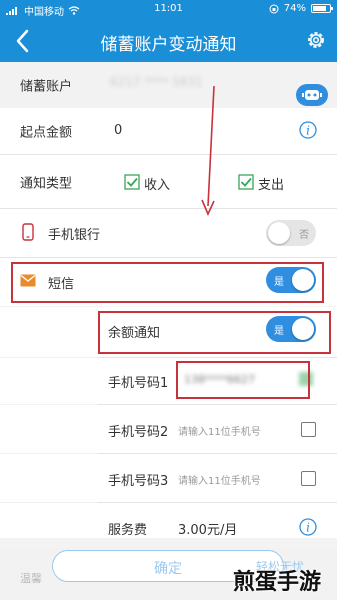 Image resolution: width=337 pixels, height=600 pixels. What do you see at coordinates (74, 235) in the screenshot?
I see `mobile-banking-label: 手机银行` at bounding box center [74, 235].